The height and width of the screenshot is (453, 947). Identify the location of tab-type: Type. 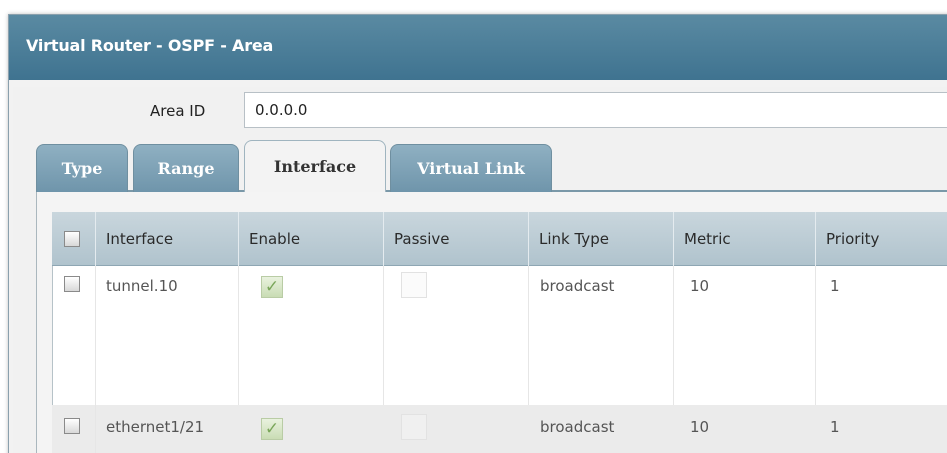
(82, 168).